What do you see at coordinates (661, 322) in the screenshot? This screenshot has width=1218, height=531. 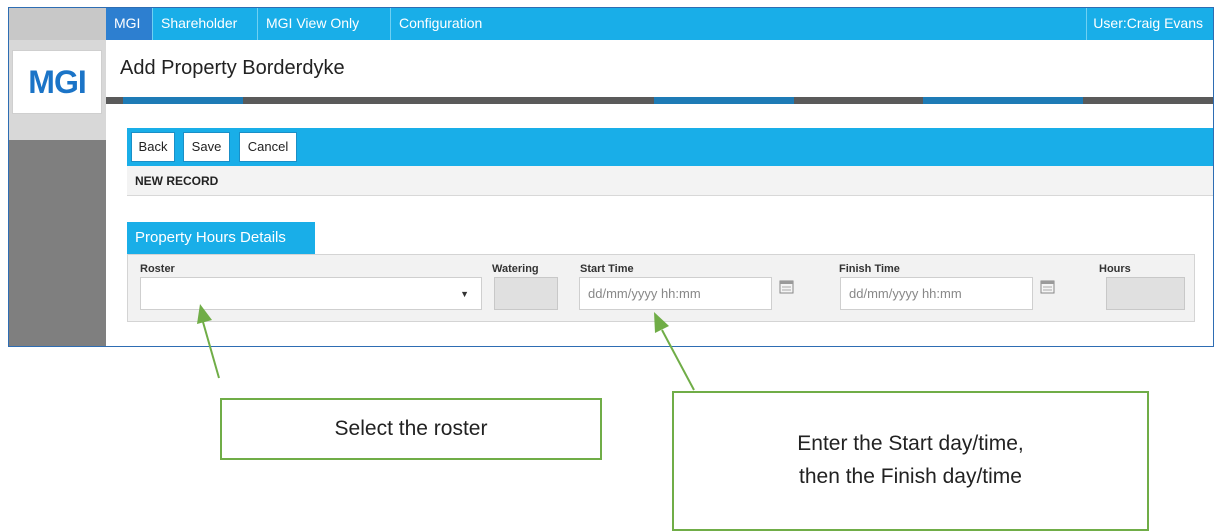 I see `start-time-arrow-head` at bounding box center [661, 322].